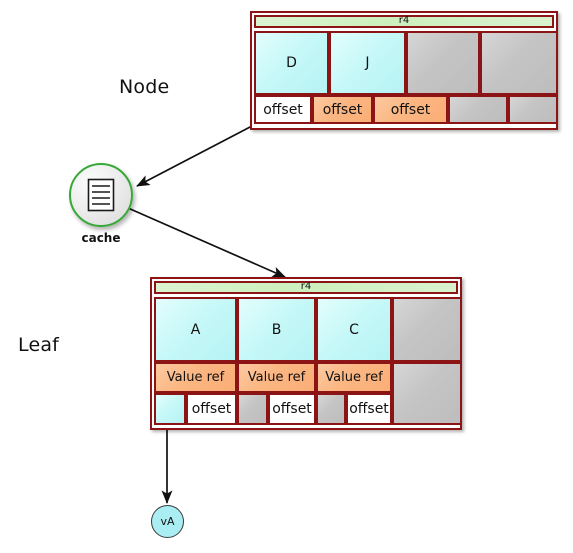  I want to click on node-offset-cell-2: offset, so click(410, 109).